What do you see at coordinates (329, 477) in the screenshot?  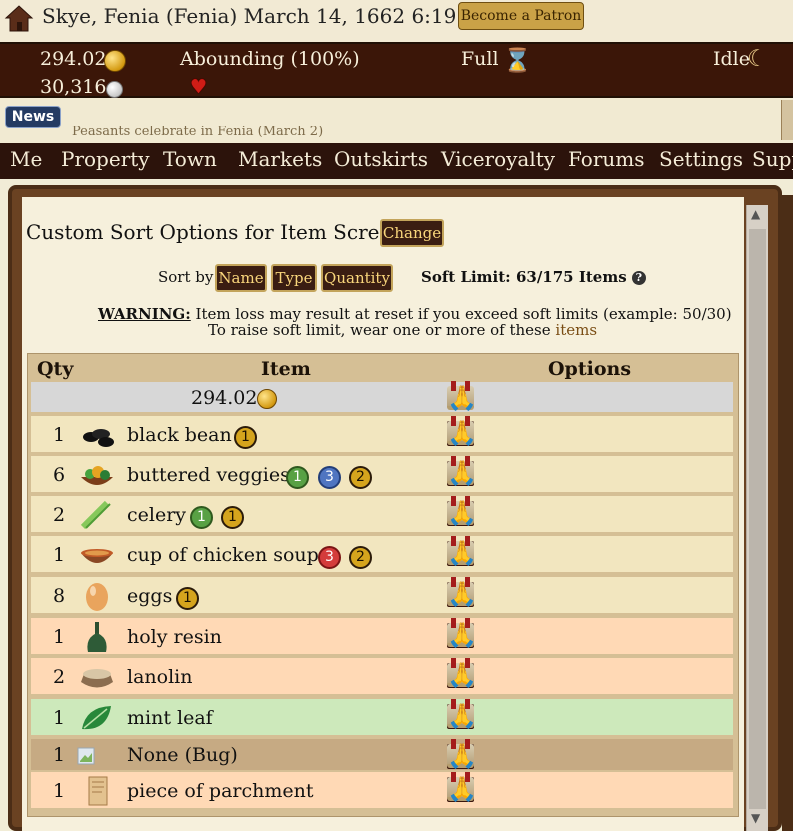 I see `dairy-badge: 3` at bounding box center [329, 477].